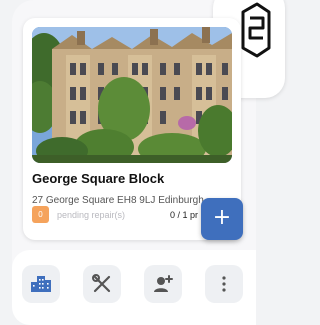  What do you see at coordinates (98, 178) in the screenshot?
I see `property-name: George Square Block` at bounding box center [98, 178].